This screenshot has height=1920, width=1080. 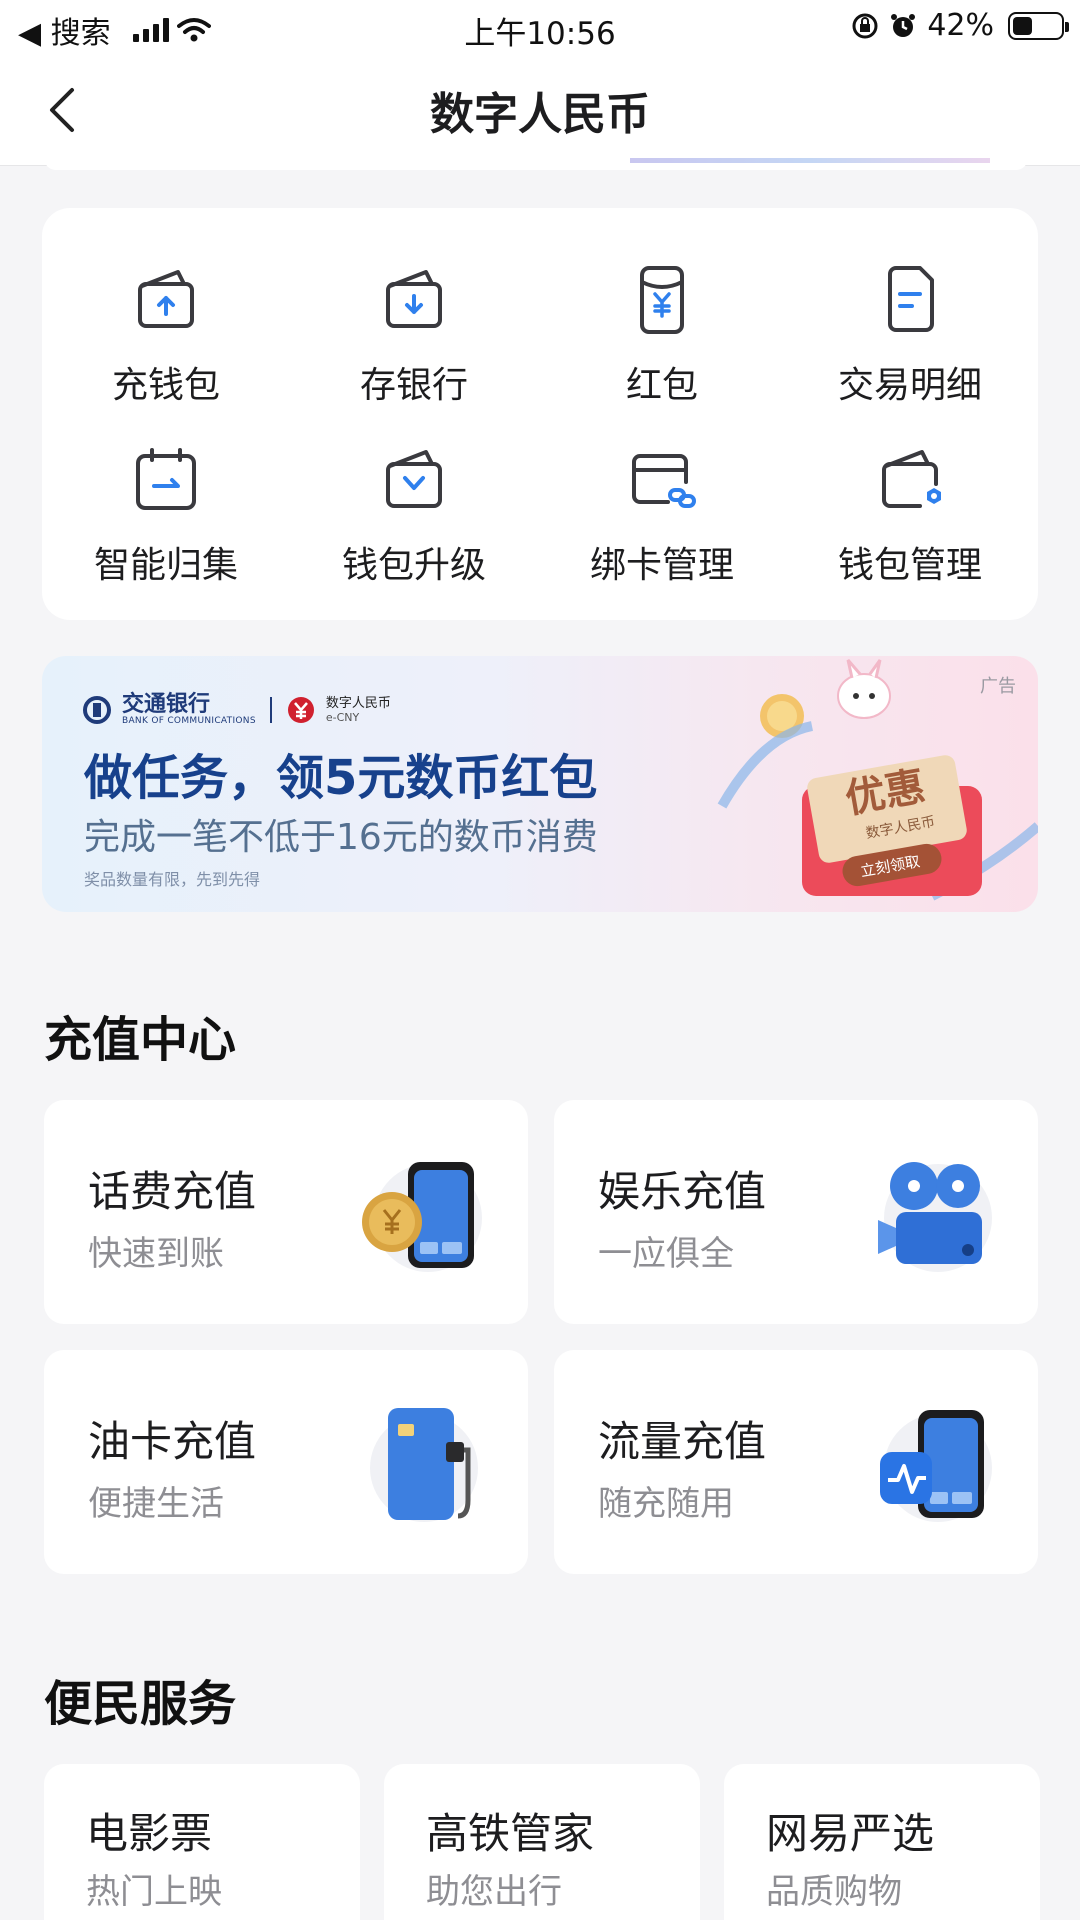 I want to click on services-section-title: 便民服务, so click(x=140, y=1704).